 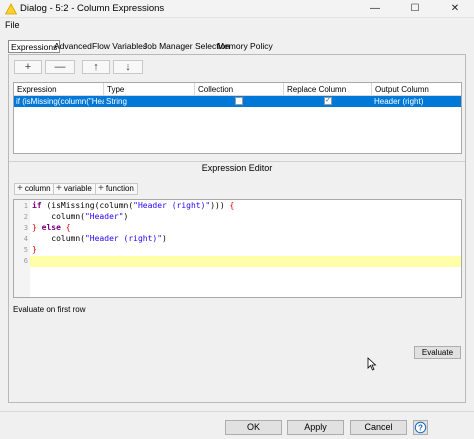 I want to click on insert-function-label: function, so click(x=119, y=188).